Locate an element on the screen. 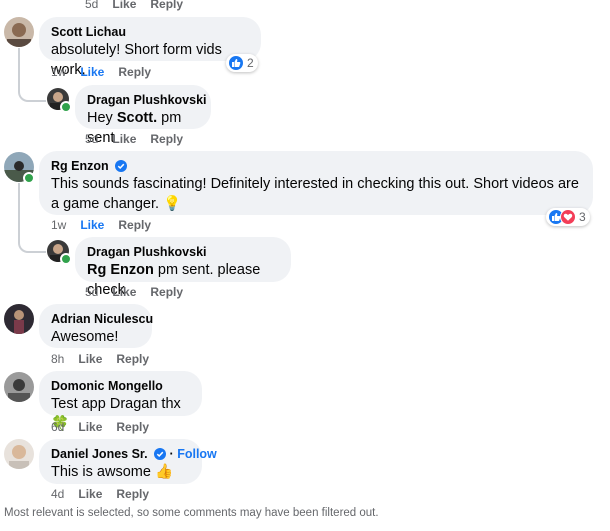  comment-author: Daniel Jones Sr. is located at coordinates (99, 454).